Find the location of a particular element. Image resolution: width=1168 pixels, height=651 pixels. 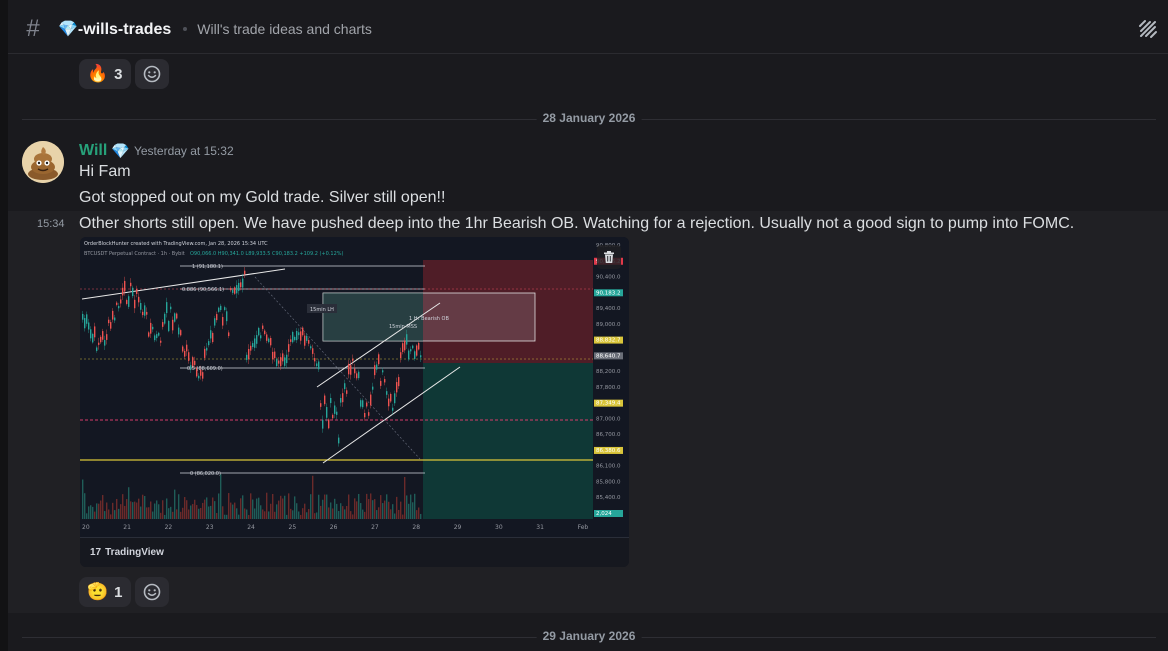

price-axis-label: 90,400.0 is located at coordinates (608, 278).